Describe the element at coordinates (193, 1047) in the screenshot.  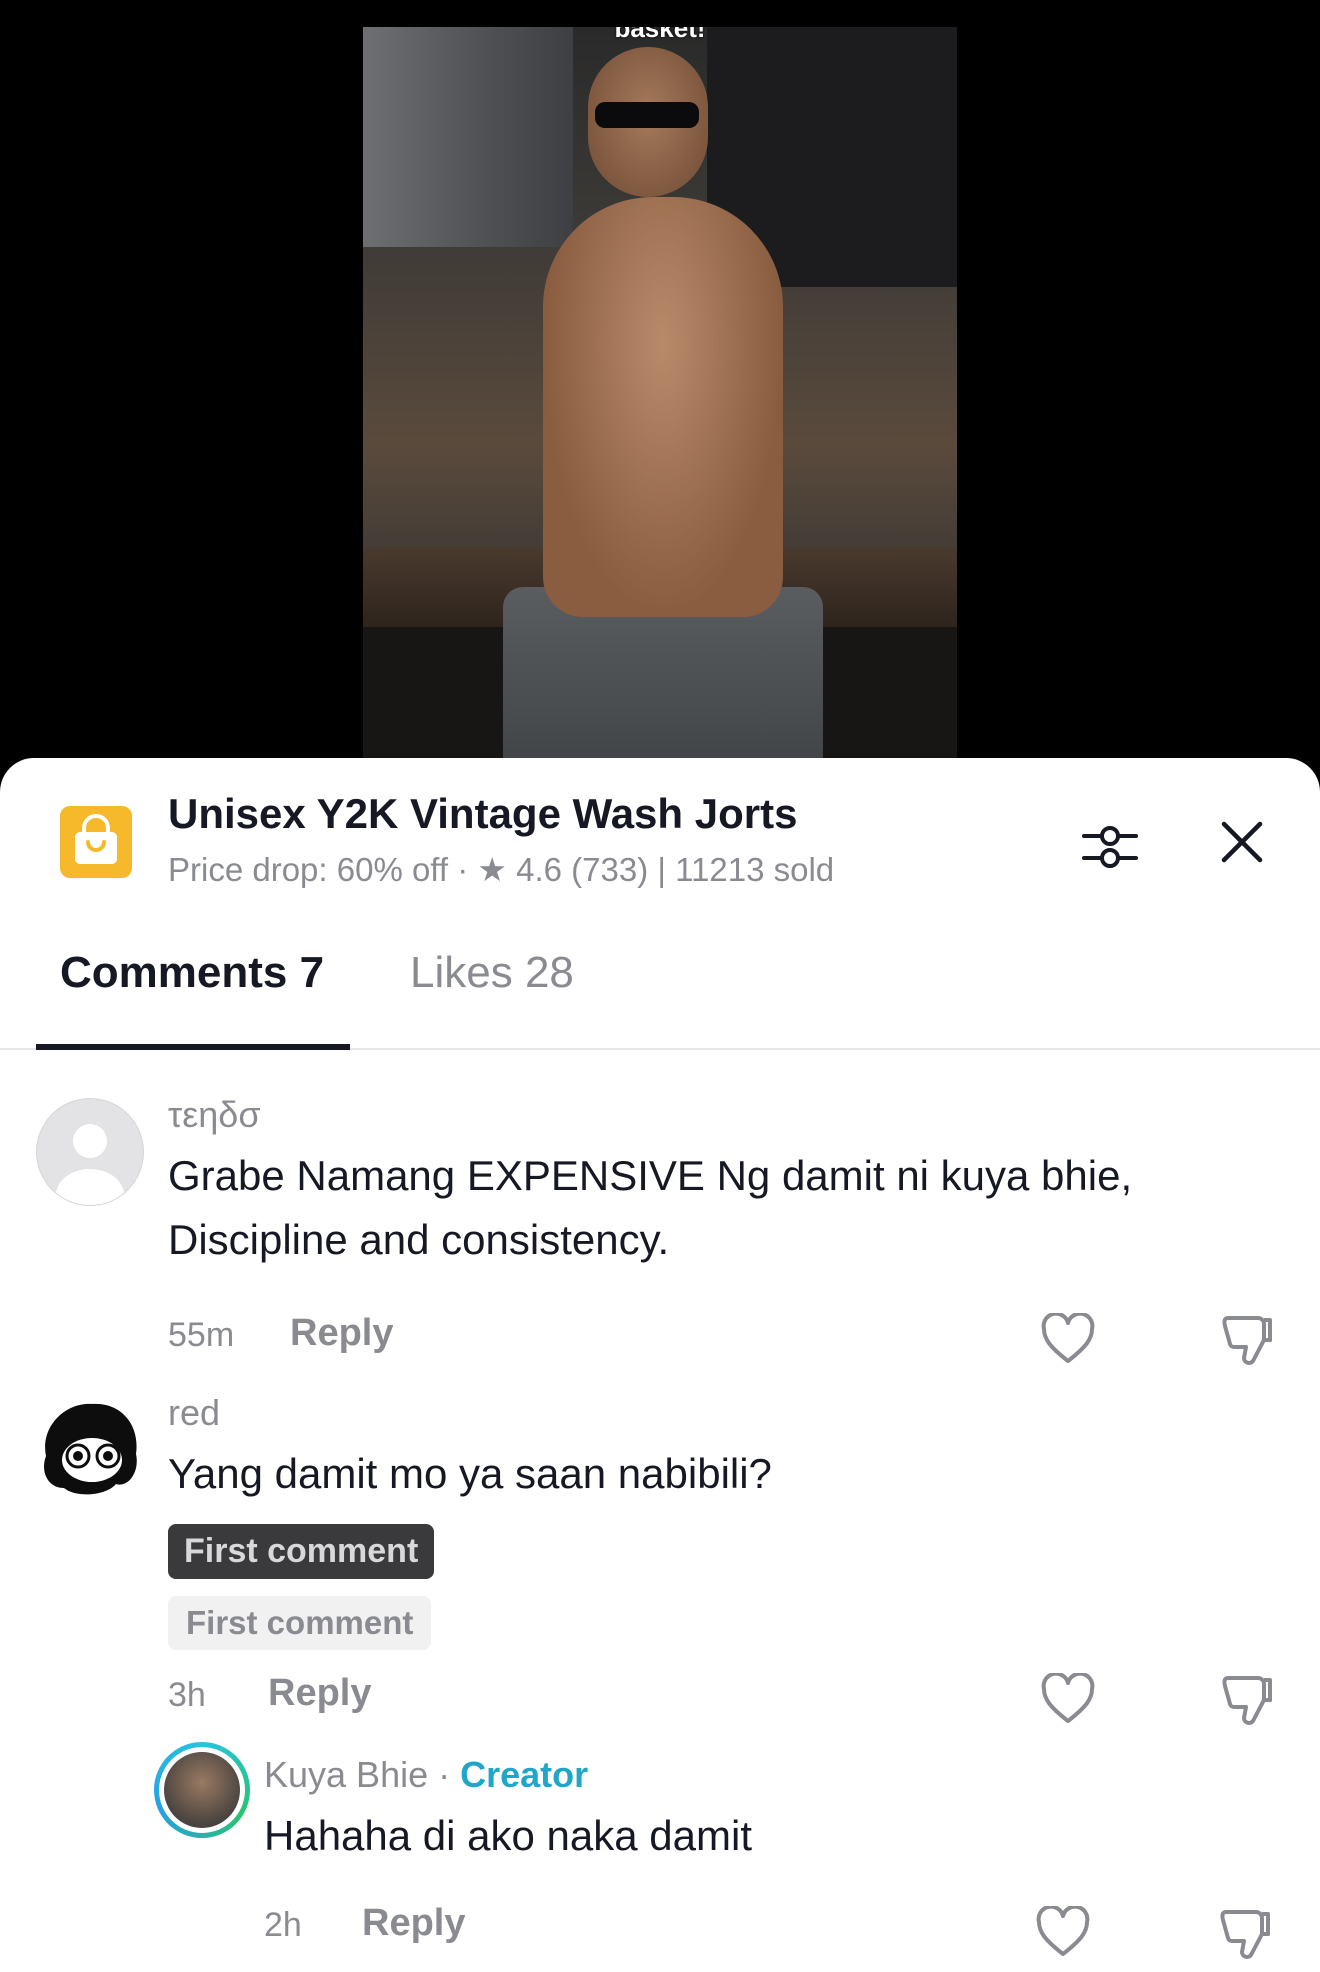
I see `active-tab-indicator` at that location.